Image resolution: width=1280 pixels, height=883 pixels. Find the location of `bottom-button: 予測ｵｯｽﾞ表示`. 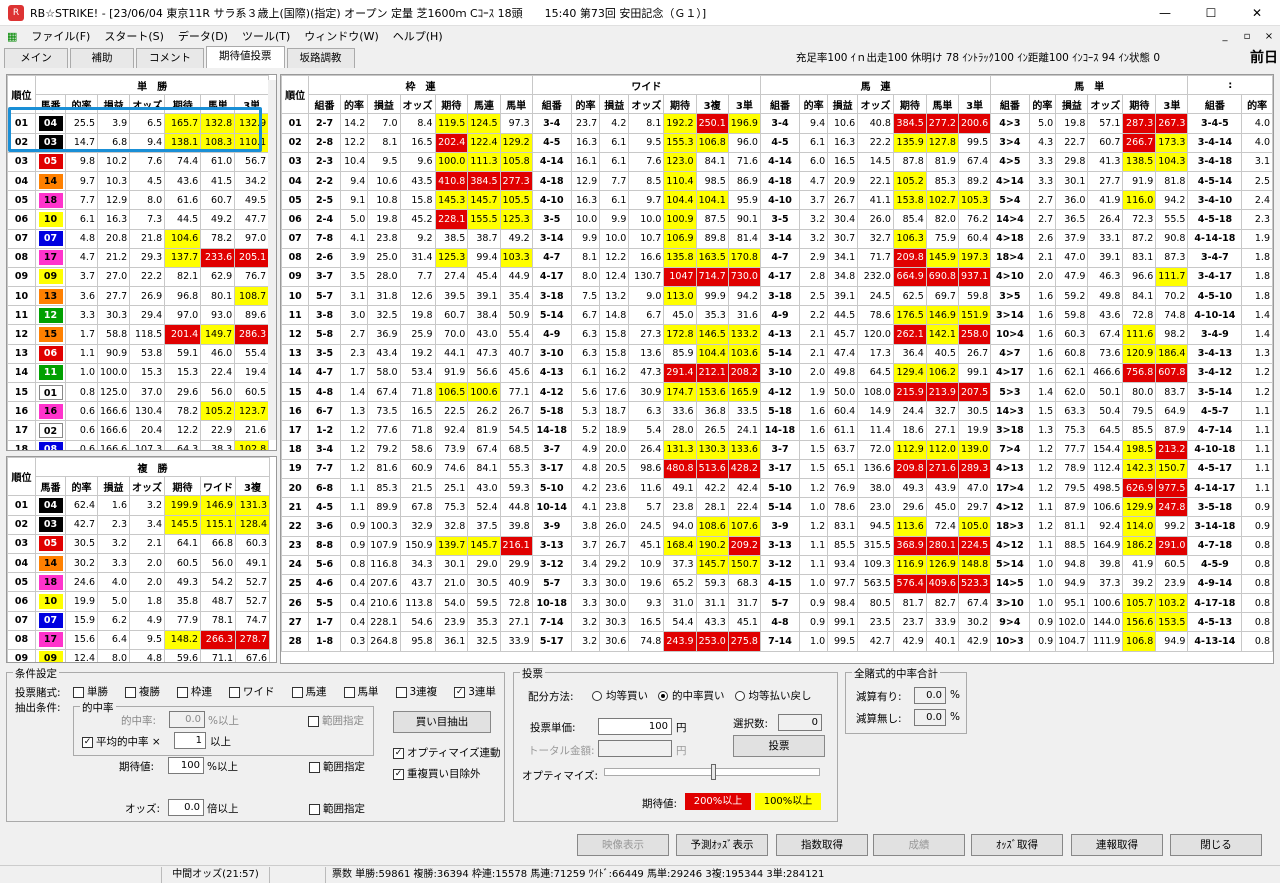

bottom-button: 予測ｵｯｽﾞ表示 is located at coordinates (722, 845).